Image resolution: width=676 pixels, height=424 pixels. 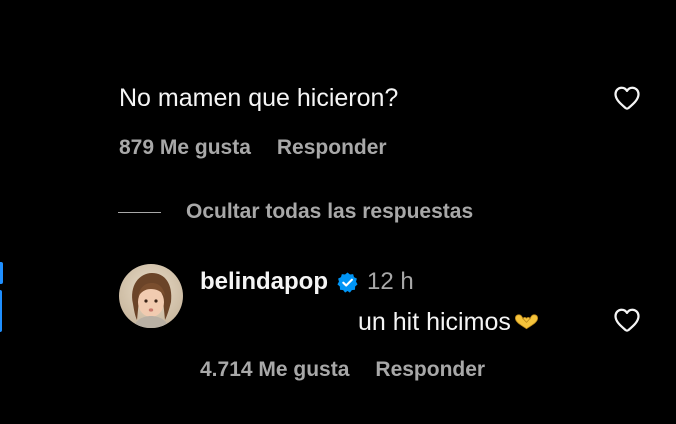 I want to click on heart-hands-emoji, so click(x=526, y=322).